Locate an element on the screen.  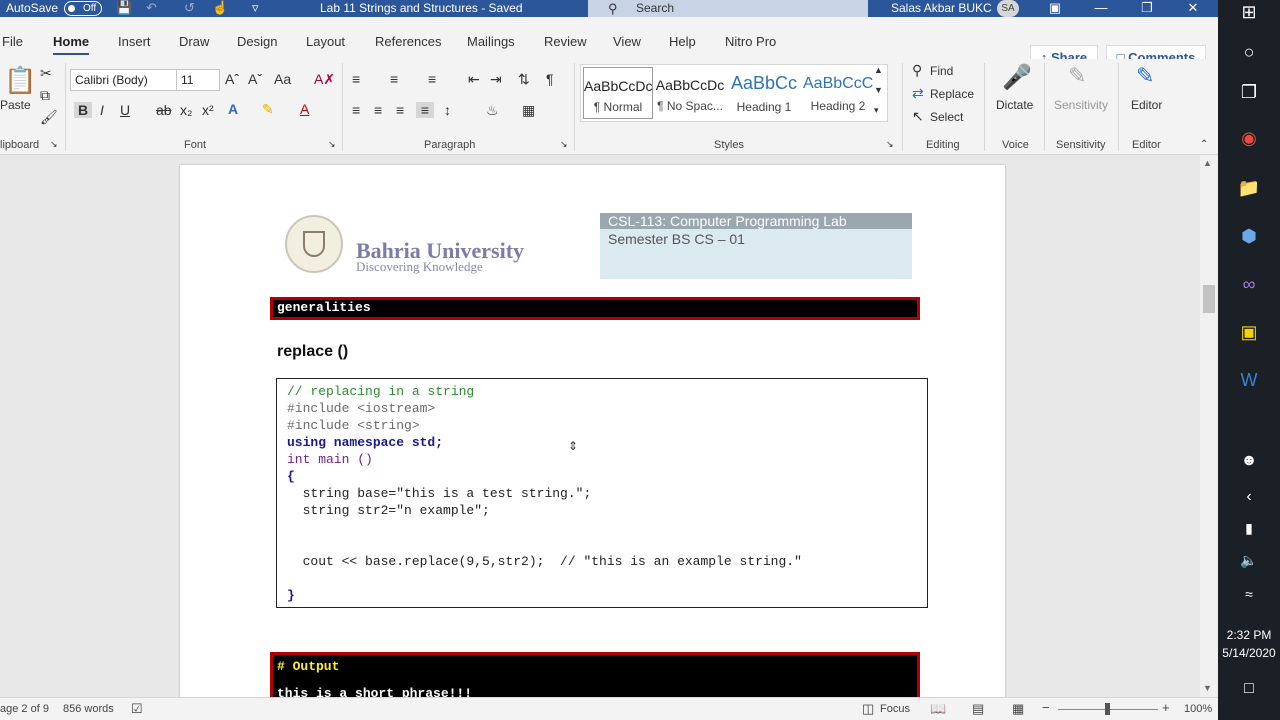
restore-icon: ❐ is located at coordinates (1147, 8).